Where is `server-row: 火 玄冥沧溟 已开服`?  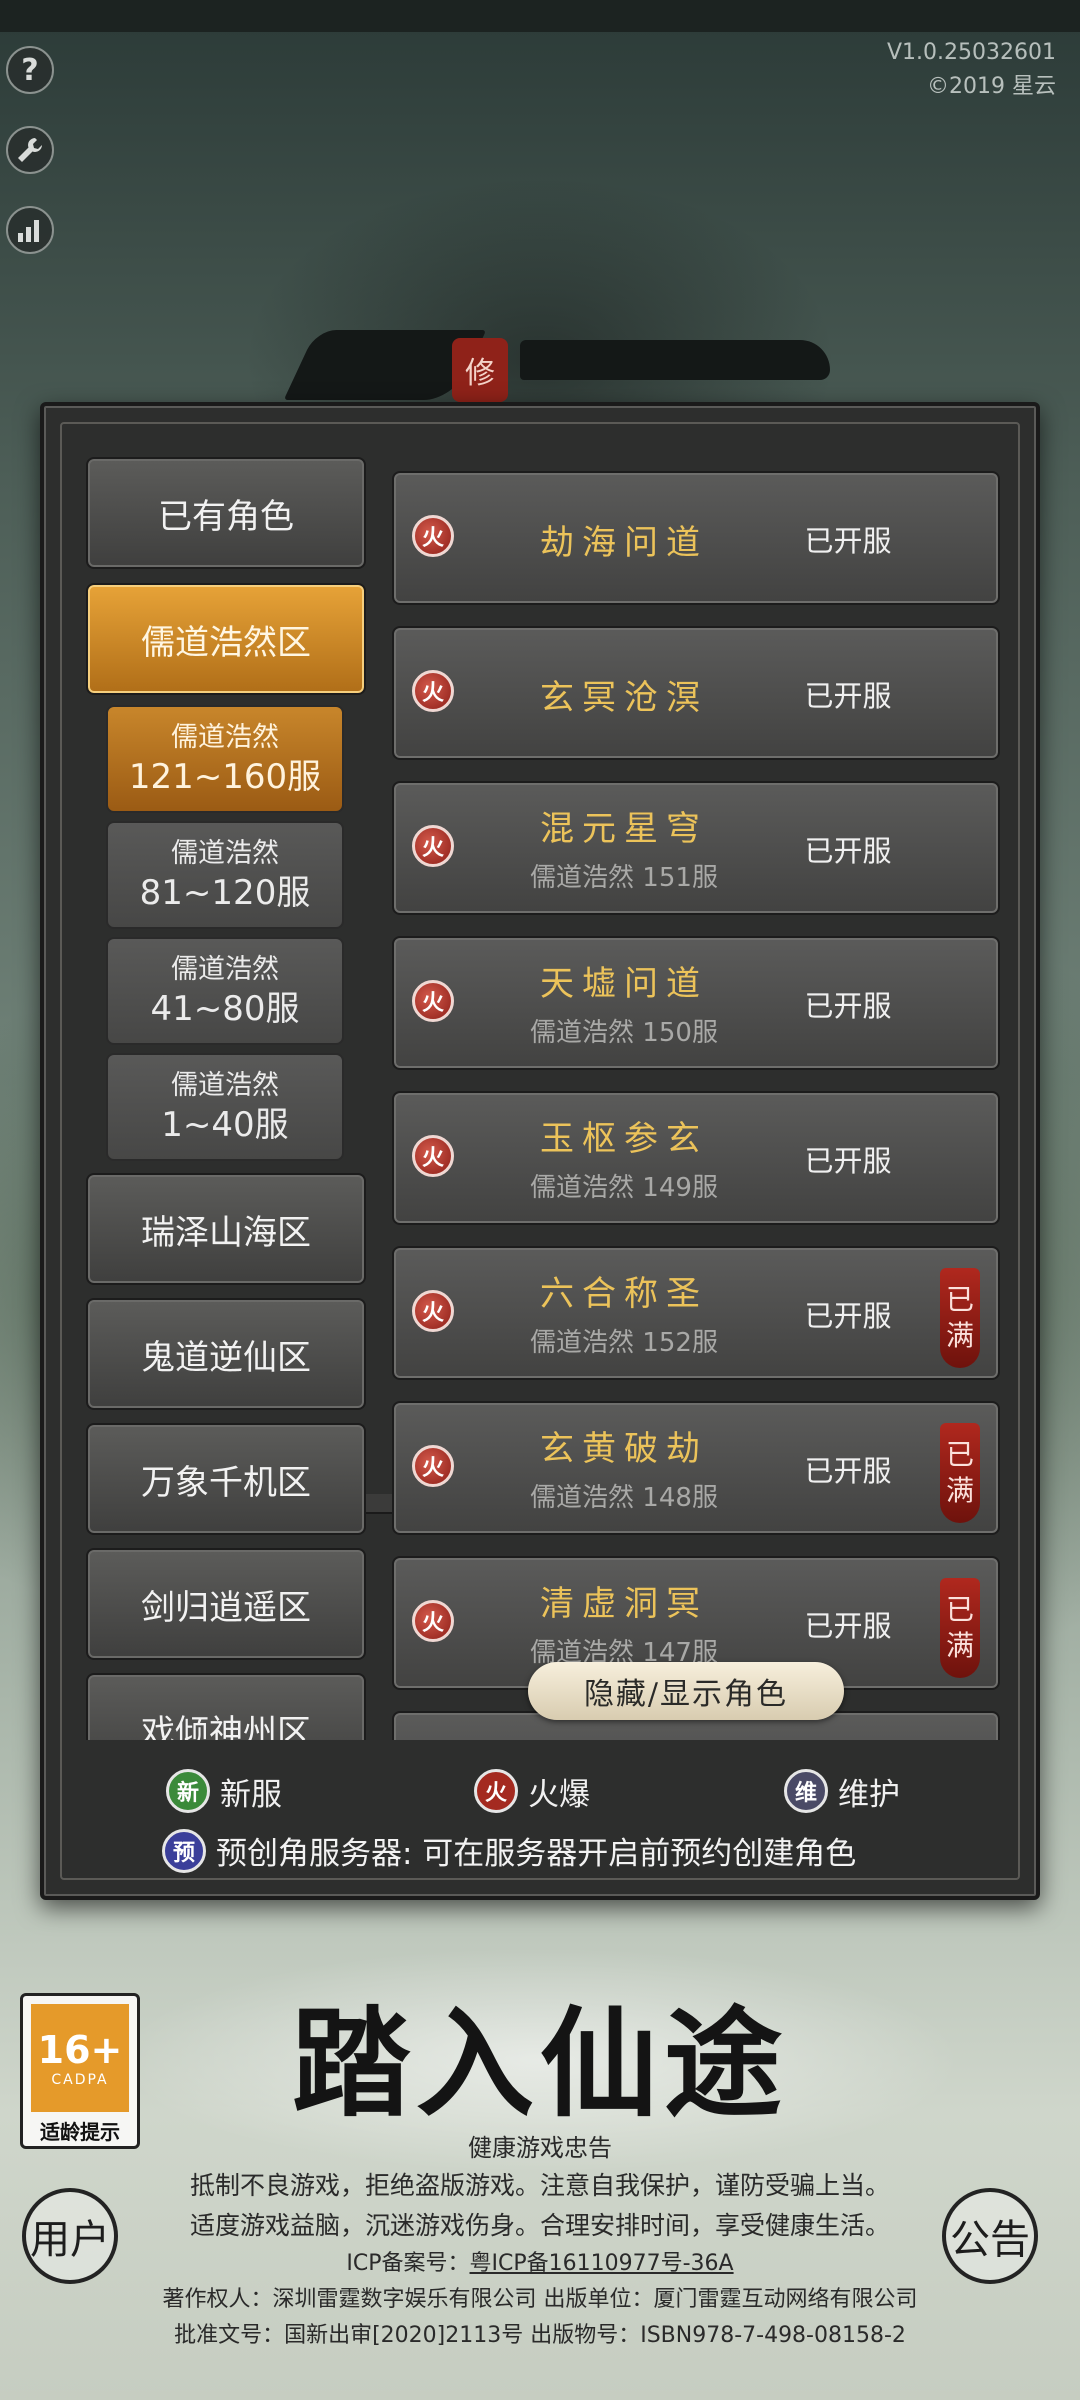 server-row: 火 玄冥沧溟 已开服 is located at coordinates (696, 693).